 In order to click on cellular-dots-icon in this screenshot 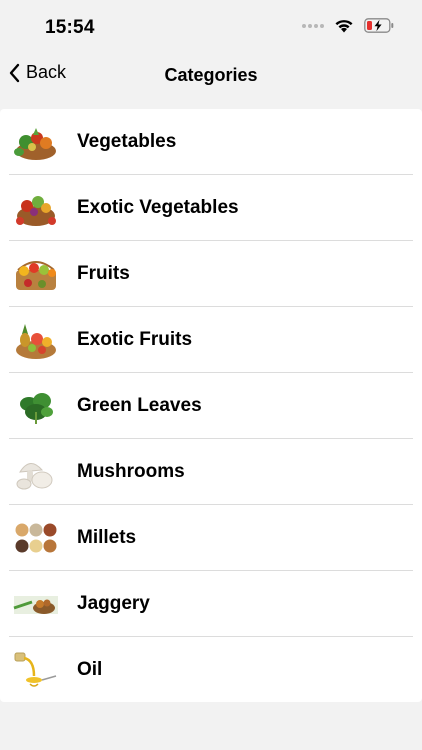, I will do `click(313, 25)`.